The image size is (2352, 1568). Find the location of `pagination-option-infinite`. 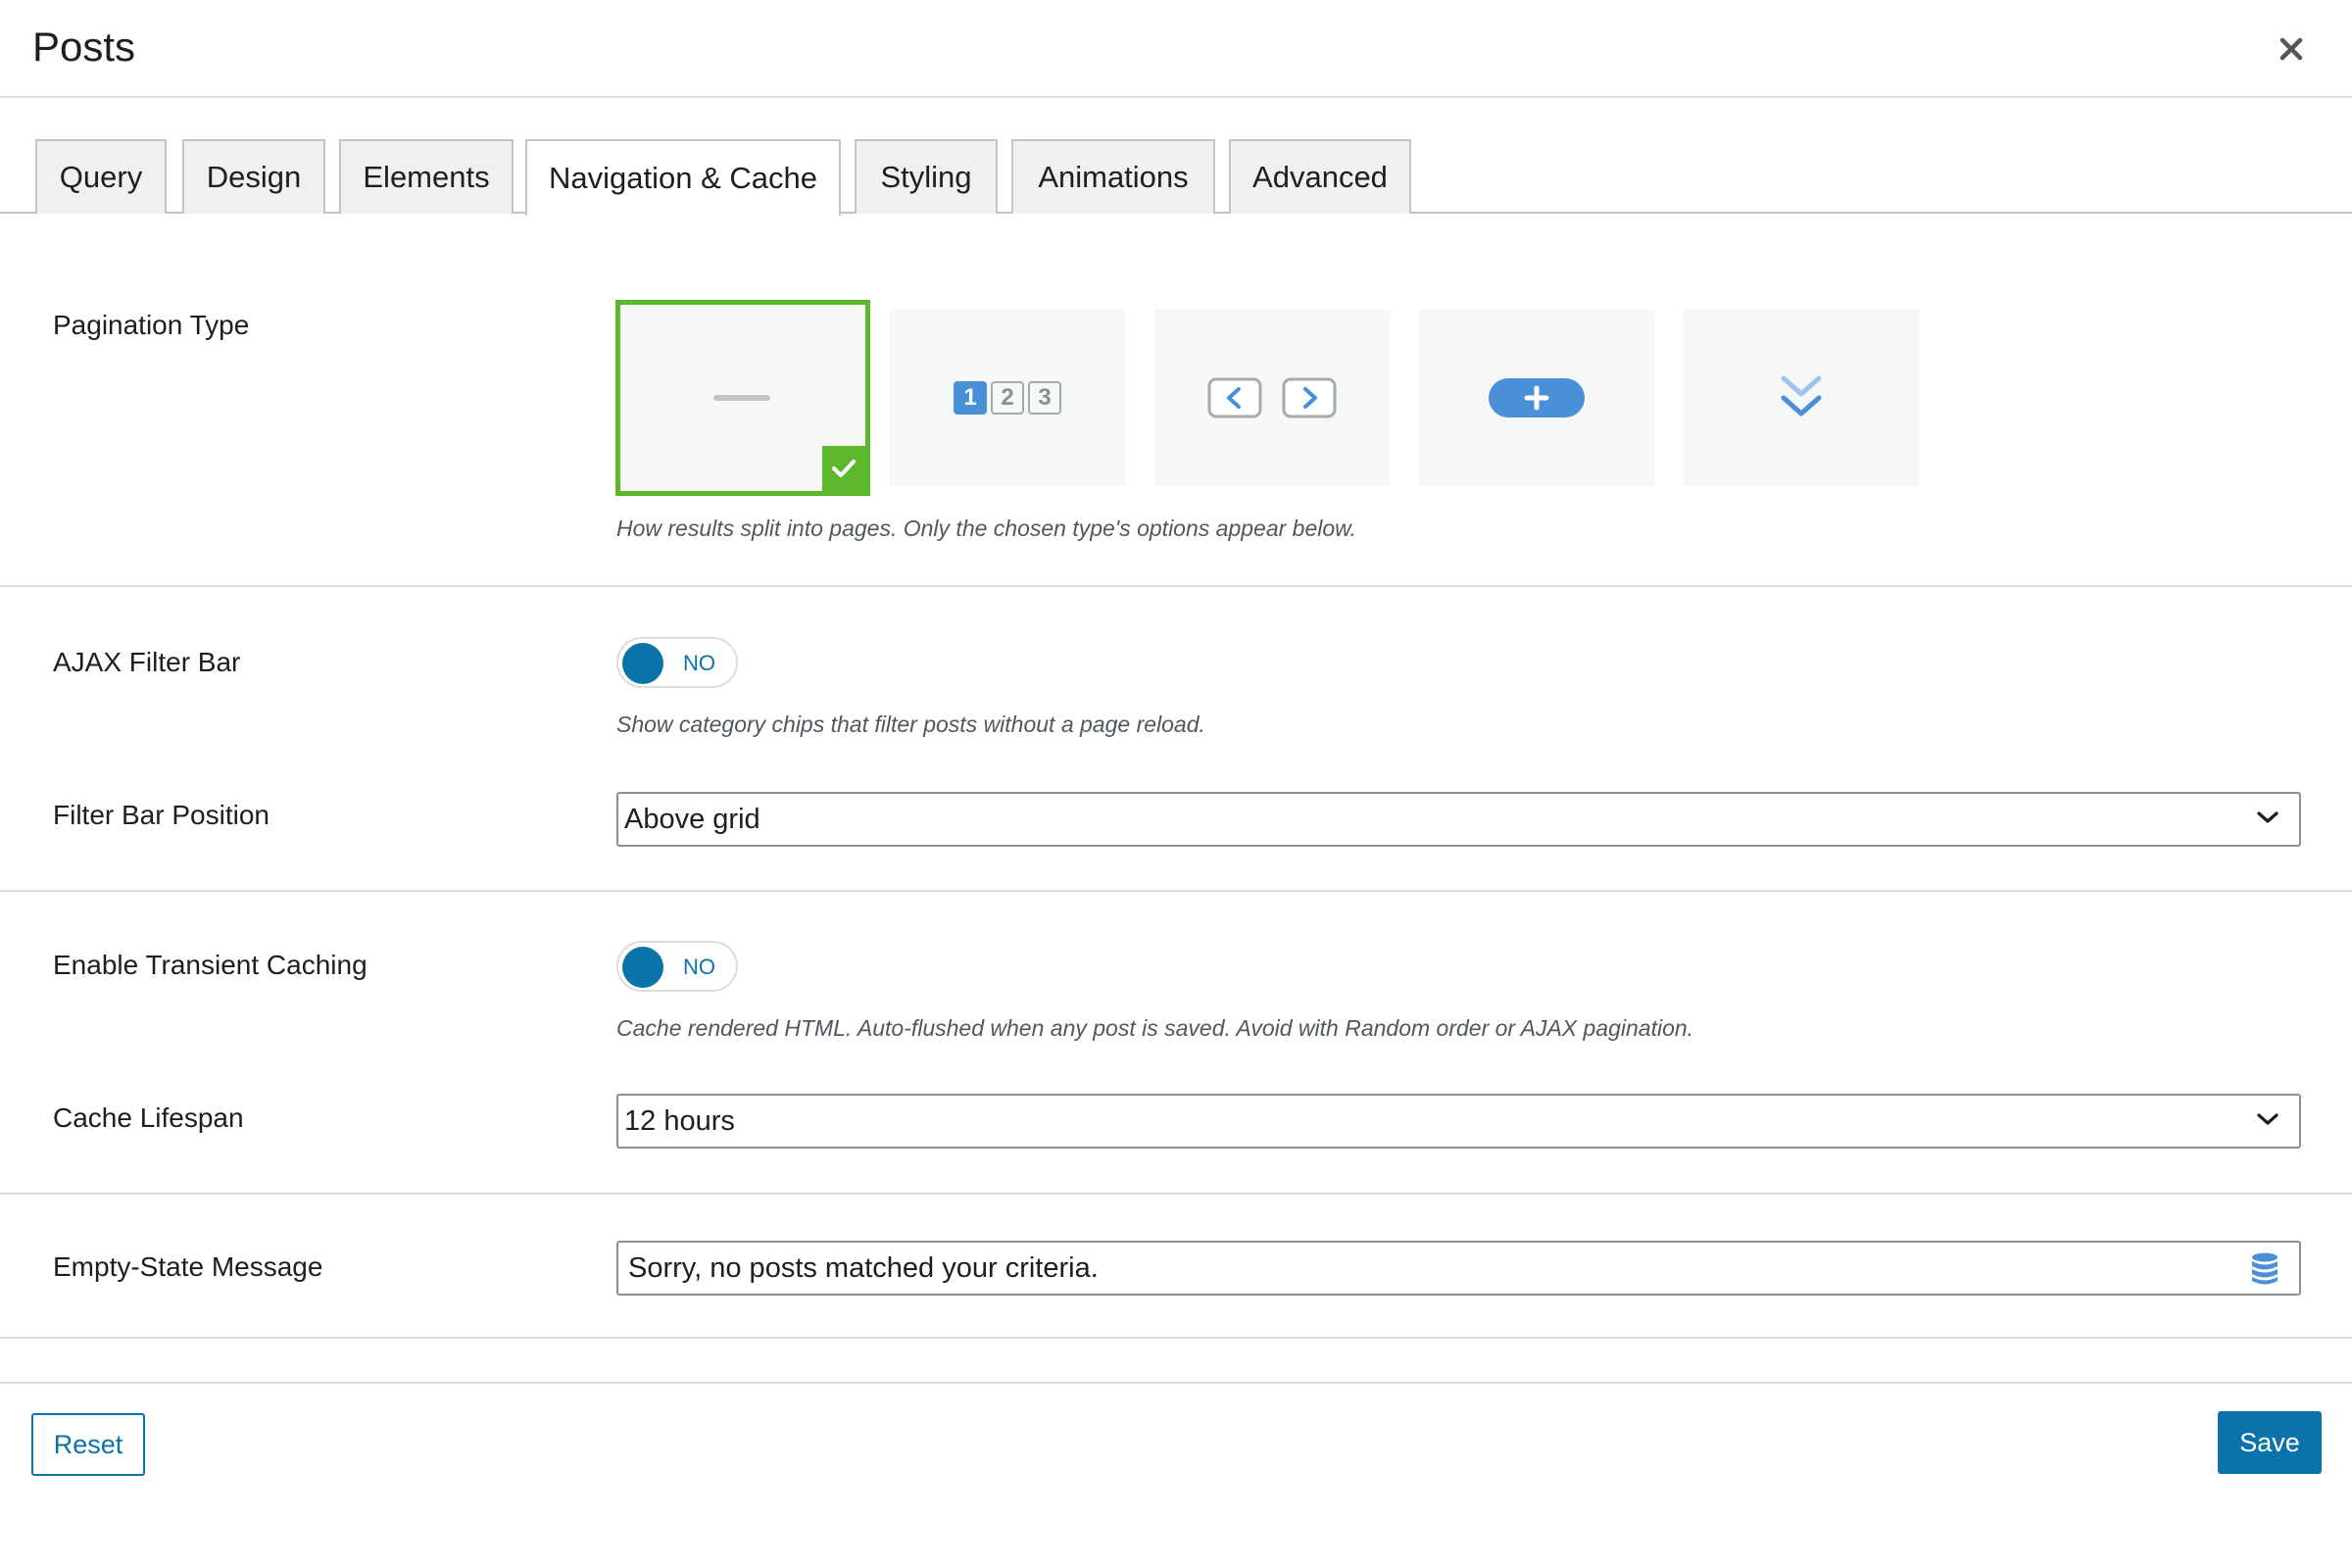

pagination-option-infinite is located at coordinates (1801, 398).